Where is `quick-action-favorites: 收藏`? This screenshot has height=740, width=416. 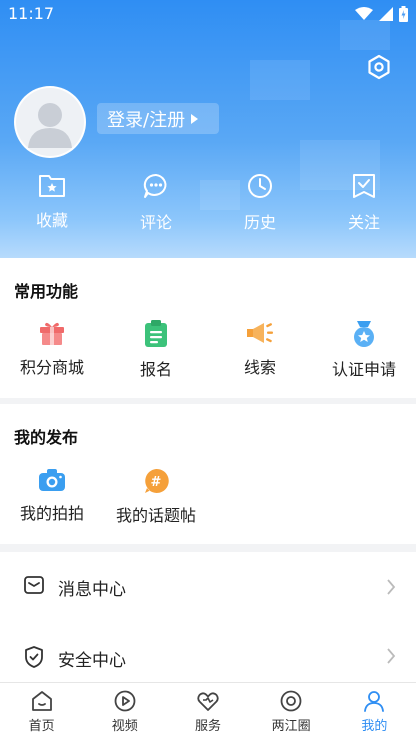 quick-action-favorites: 收藏 is located at coordinates (52, 207).